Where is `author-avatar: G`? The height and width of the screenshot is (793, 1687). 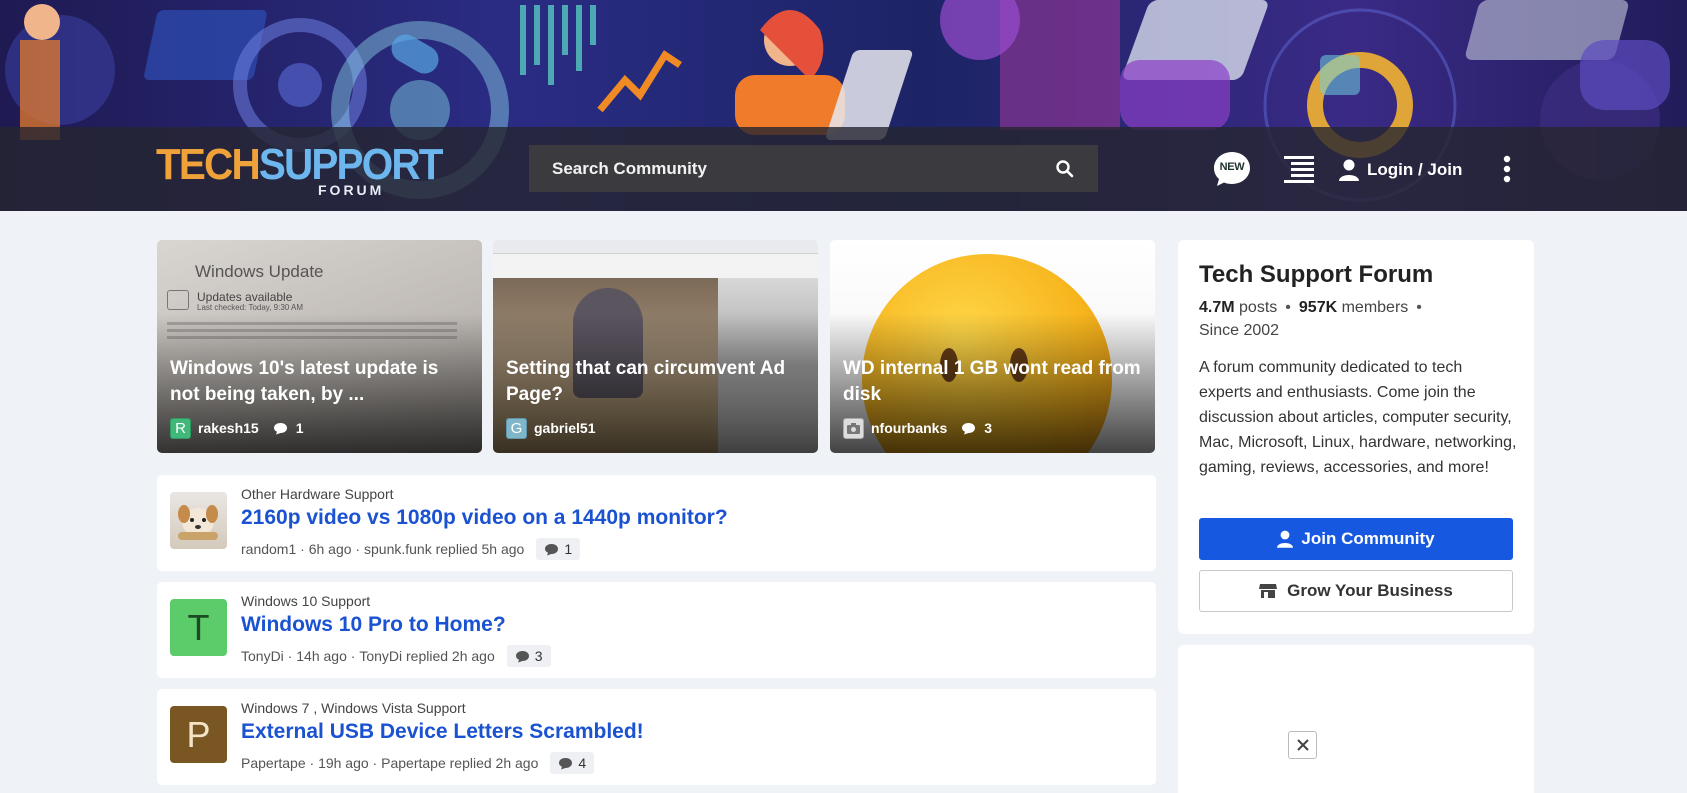 author-avatar: G is located at coordinates (516, 428).